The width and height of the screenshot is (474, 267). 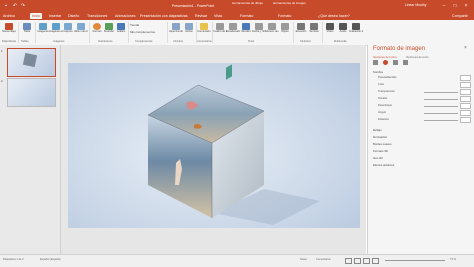 What do you see at coordinates (334, 16) in the screenshot?
I see `tell-me-box: ¿Qué desea hacer?` at bounding box center [334, 16].